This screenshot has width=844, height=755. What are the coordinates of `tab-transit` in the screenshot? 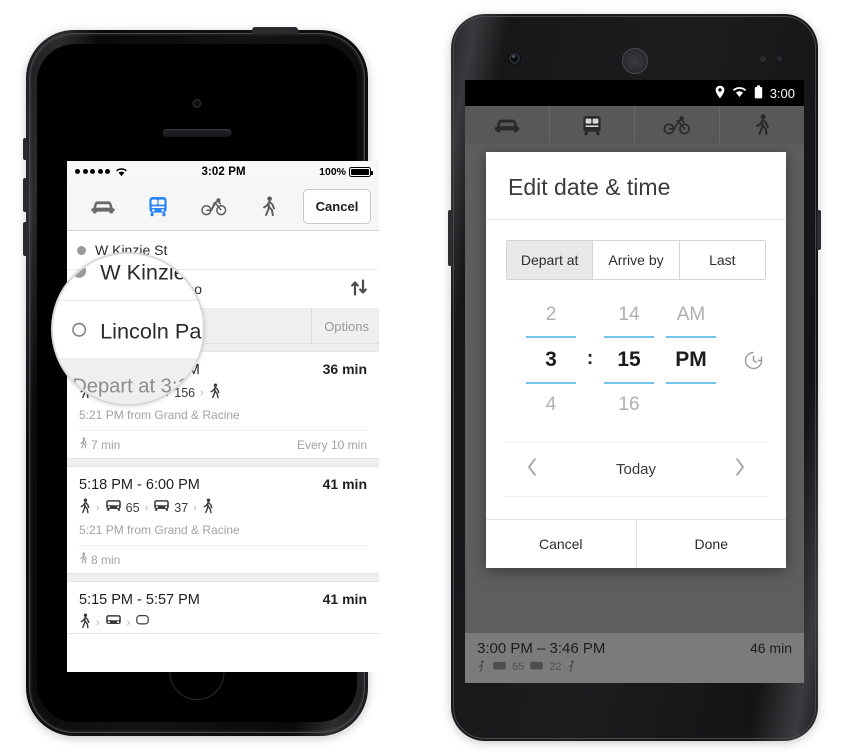 It's located at (592, 125).